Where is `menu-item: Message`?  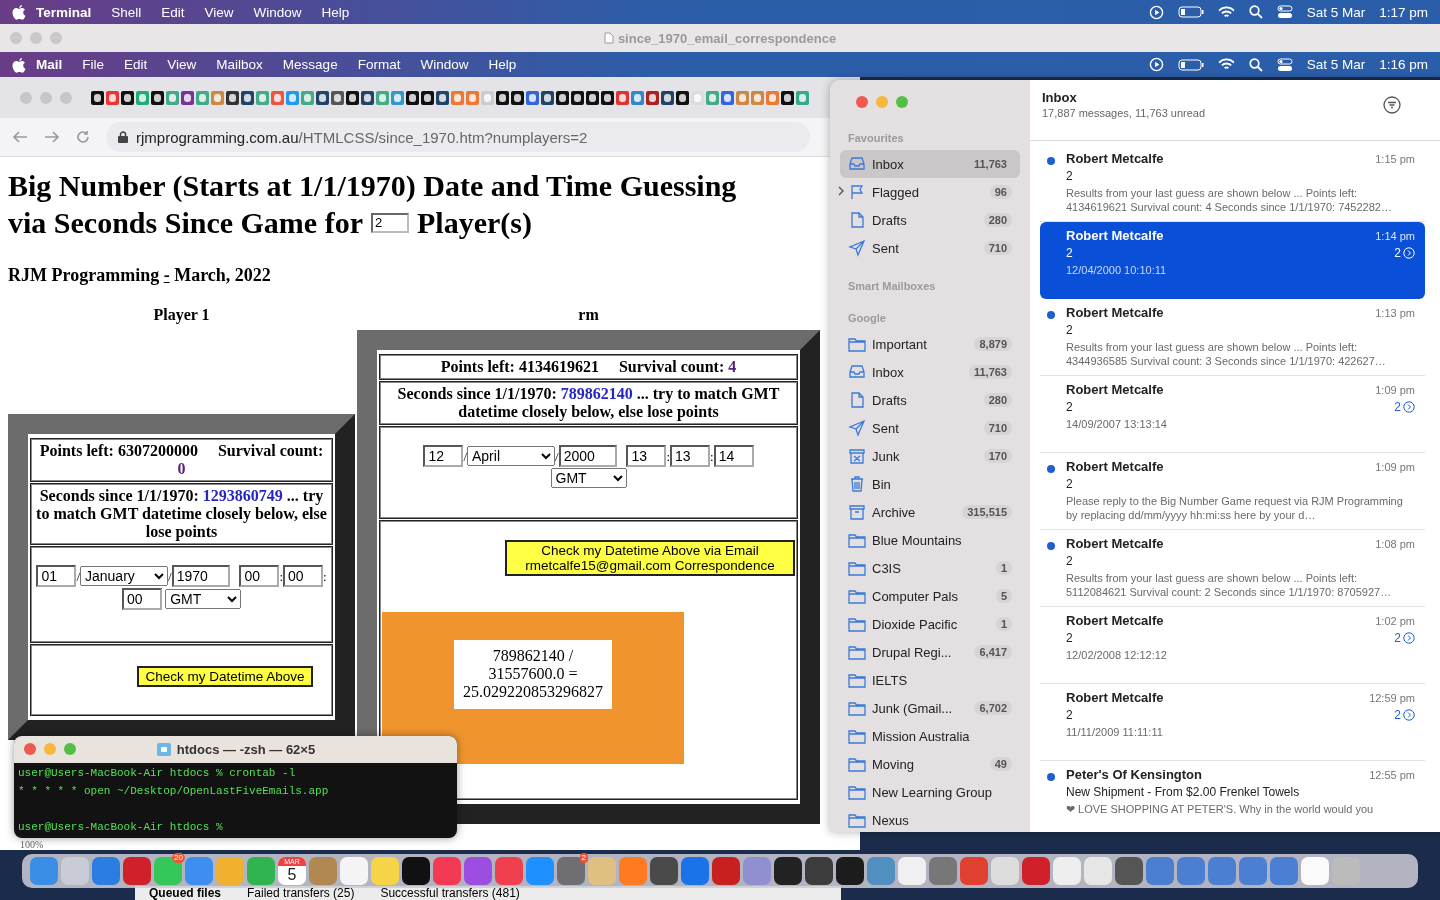
menu-item: Message is located at coordinates (310, 64).